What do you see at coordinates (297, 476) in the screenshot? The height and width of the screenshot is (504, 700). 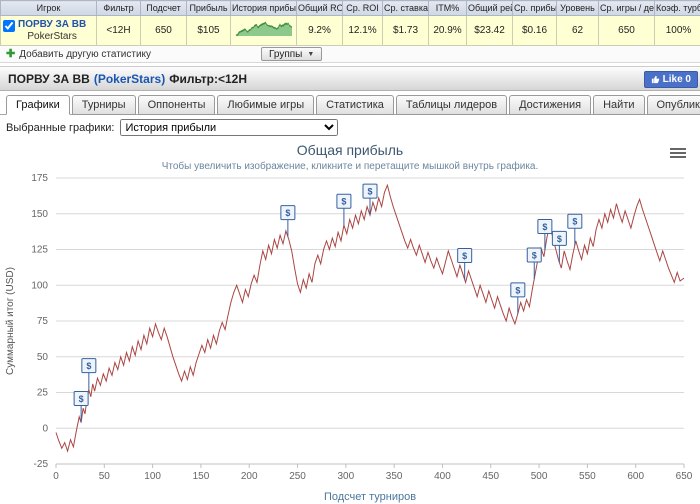 I see `svg-text: 250` at bounding box center [297, 476].